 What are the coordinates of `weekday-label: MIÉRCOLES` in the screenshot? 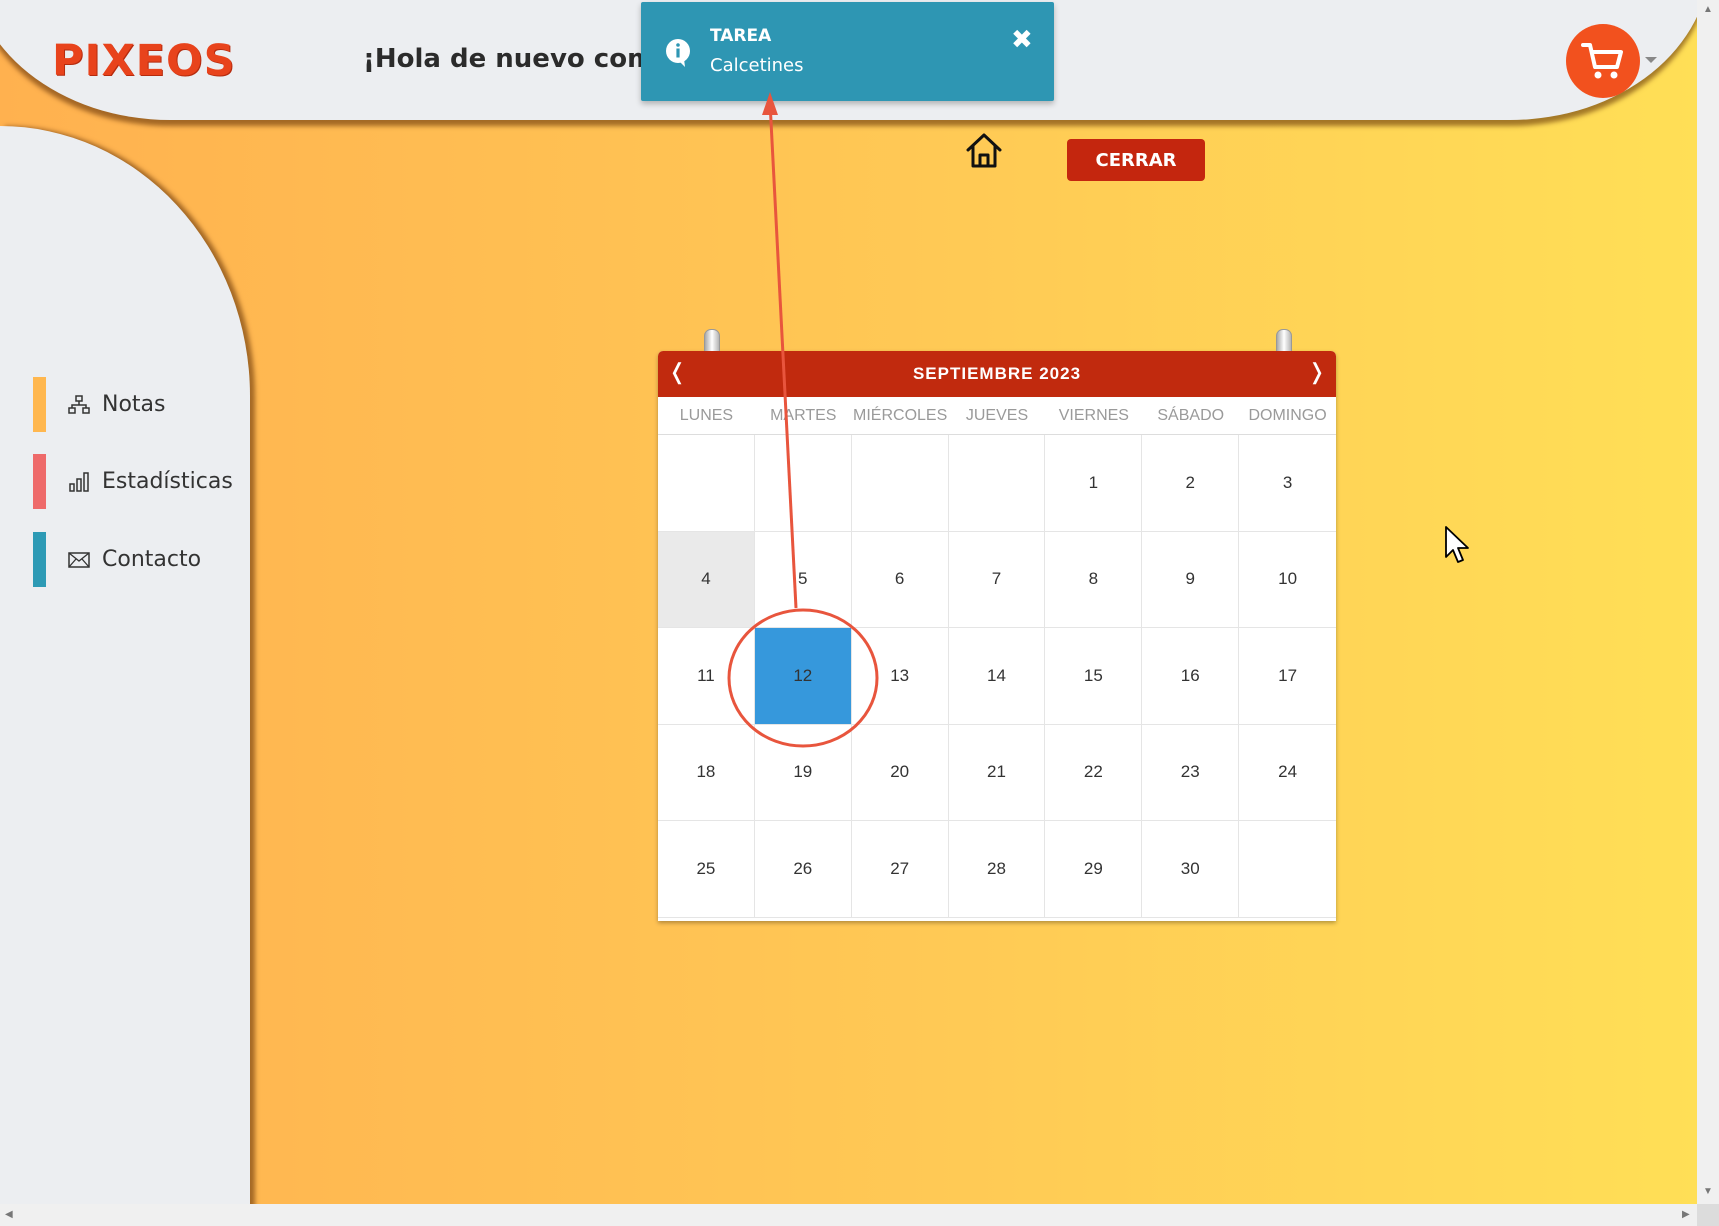 It's located at (900, 415).